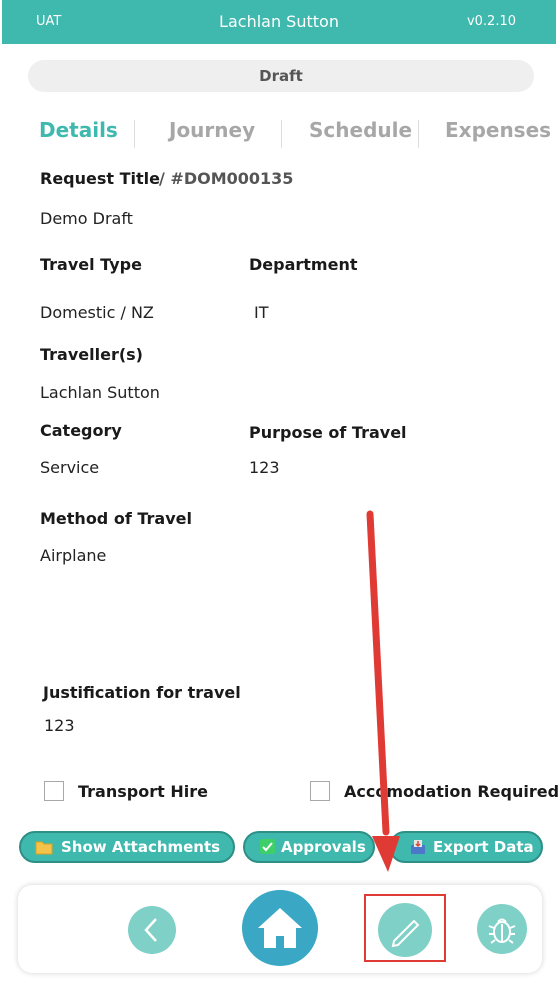  I want to click on request-title-value: Demo Draft, so click(86, 218).